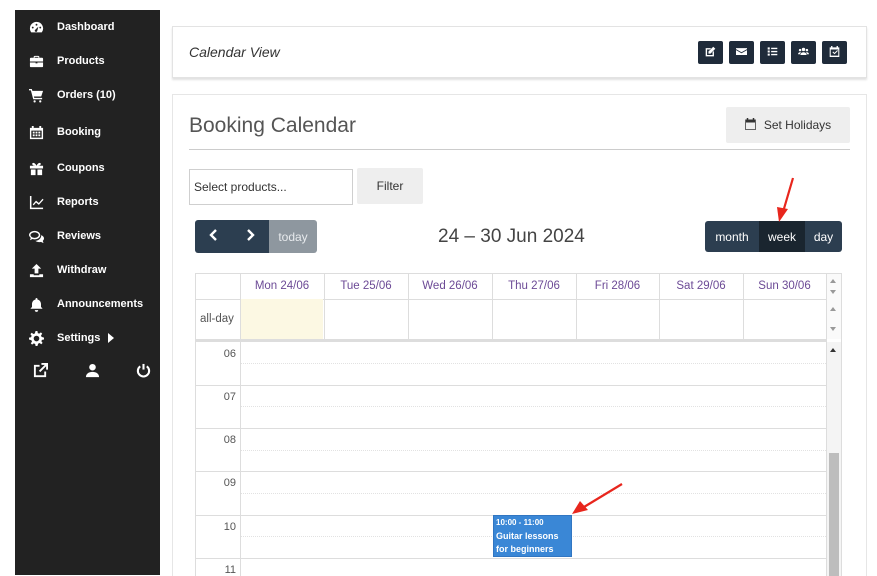 The width and height of the screenshot is (877, 576). I want to click on dashboard-icon, so click(39, 27).